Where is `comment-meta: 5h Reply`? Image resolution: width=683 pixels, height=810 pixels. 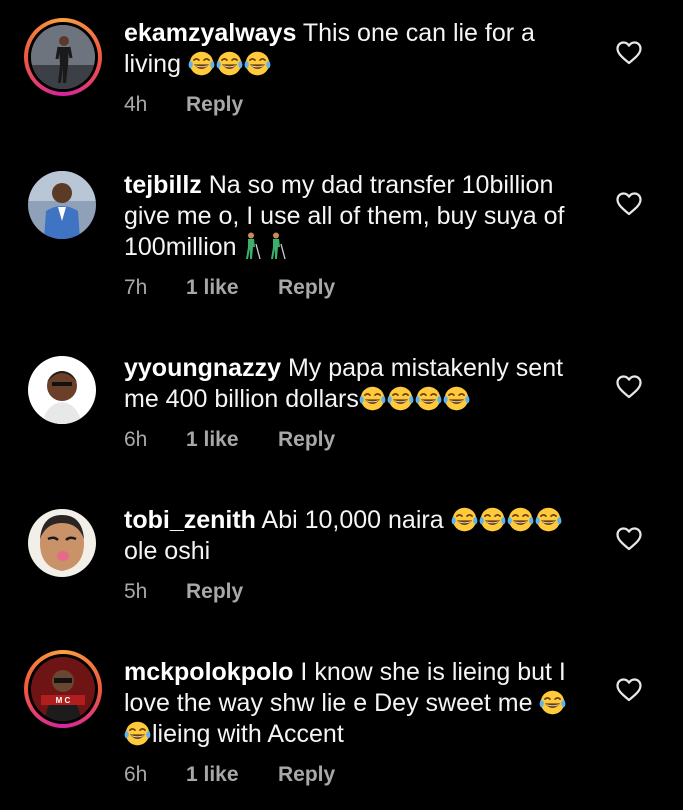 comment-meta: 5h Reply is located at coordinates (183, 592).